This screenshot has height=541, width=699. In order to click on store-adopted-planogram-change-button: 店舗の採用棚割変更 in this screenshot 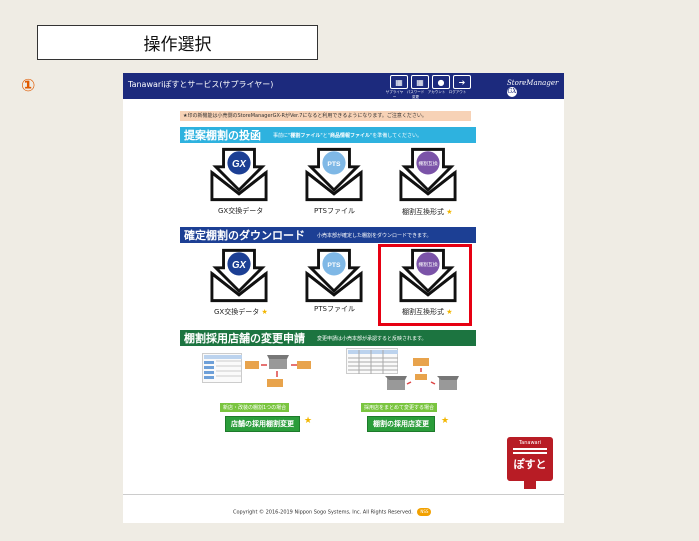, I will do `click(262, 424)`.